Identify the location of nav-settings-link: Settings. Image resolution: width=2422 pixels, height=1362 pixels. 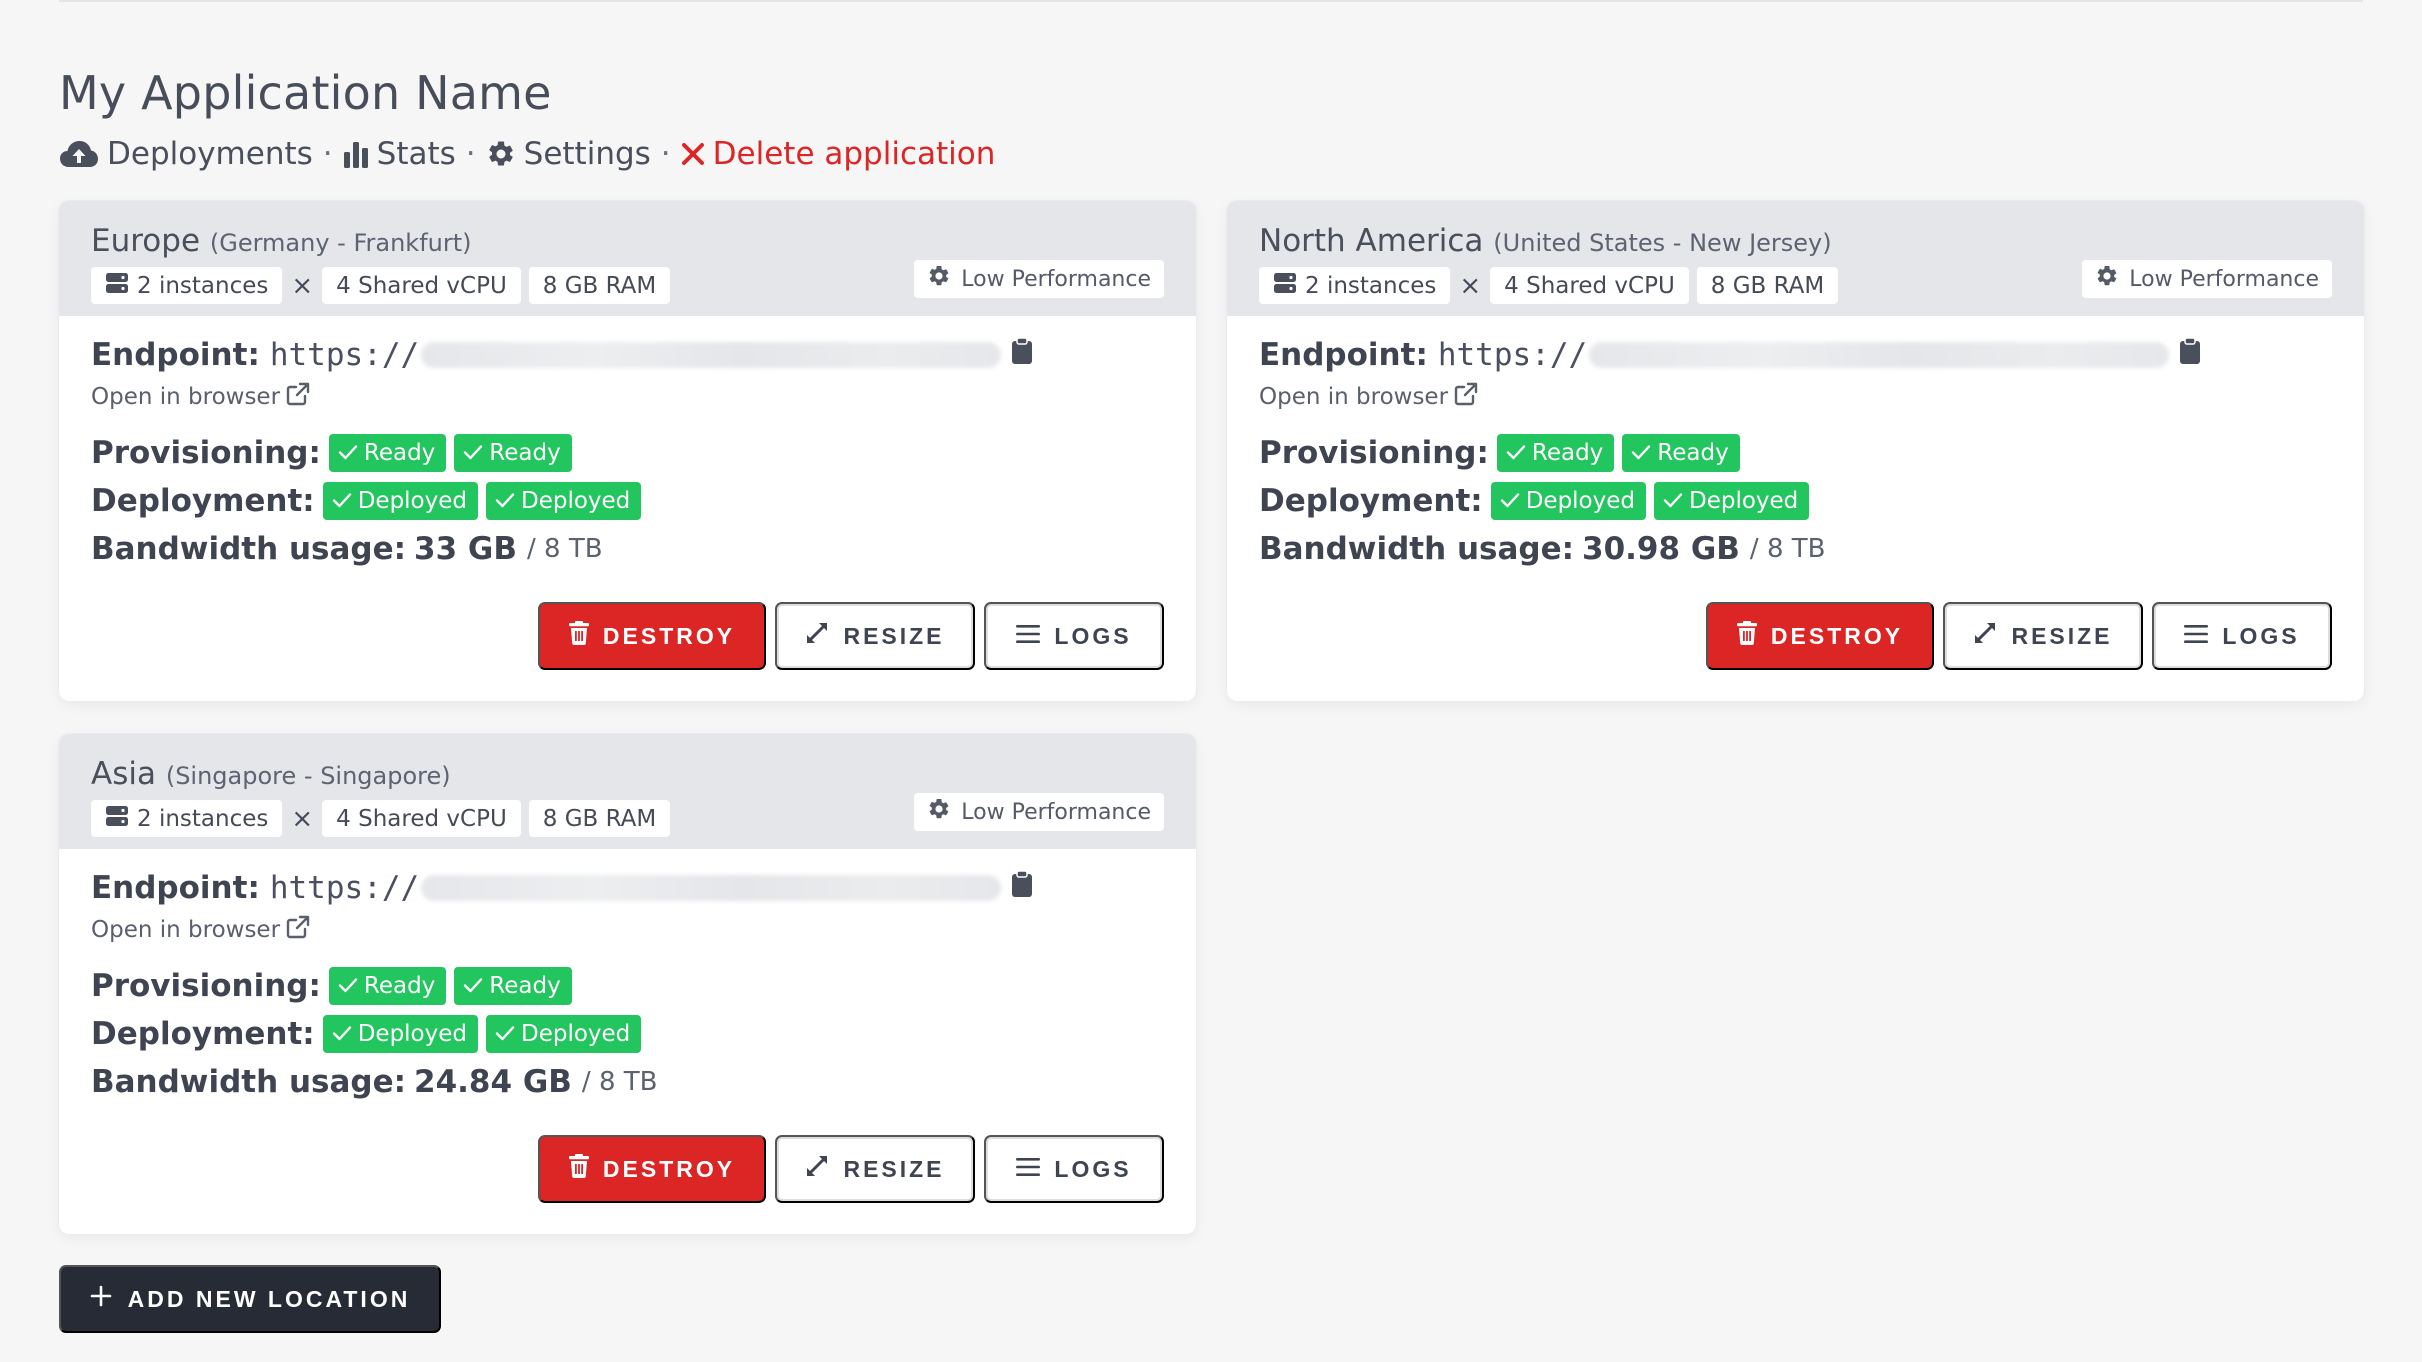
(568, 154).